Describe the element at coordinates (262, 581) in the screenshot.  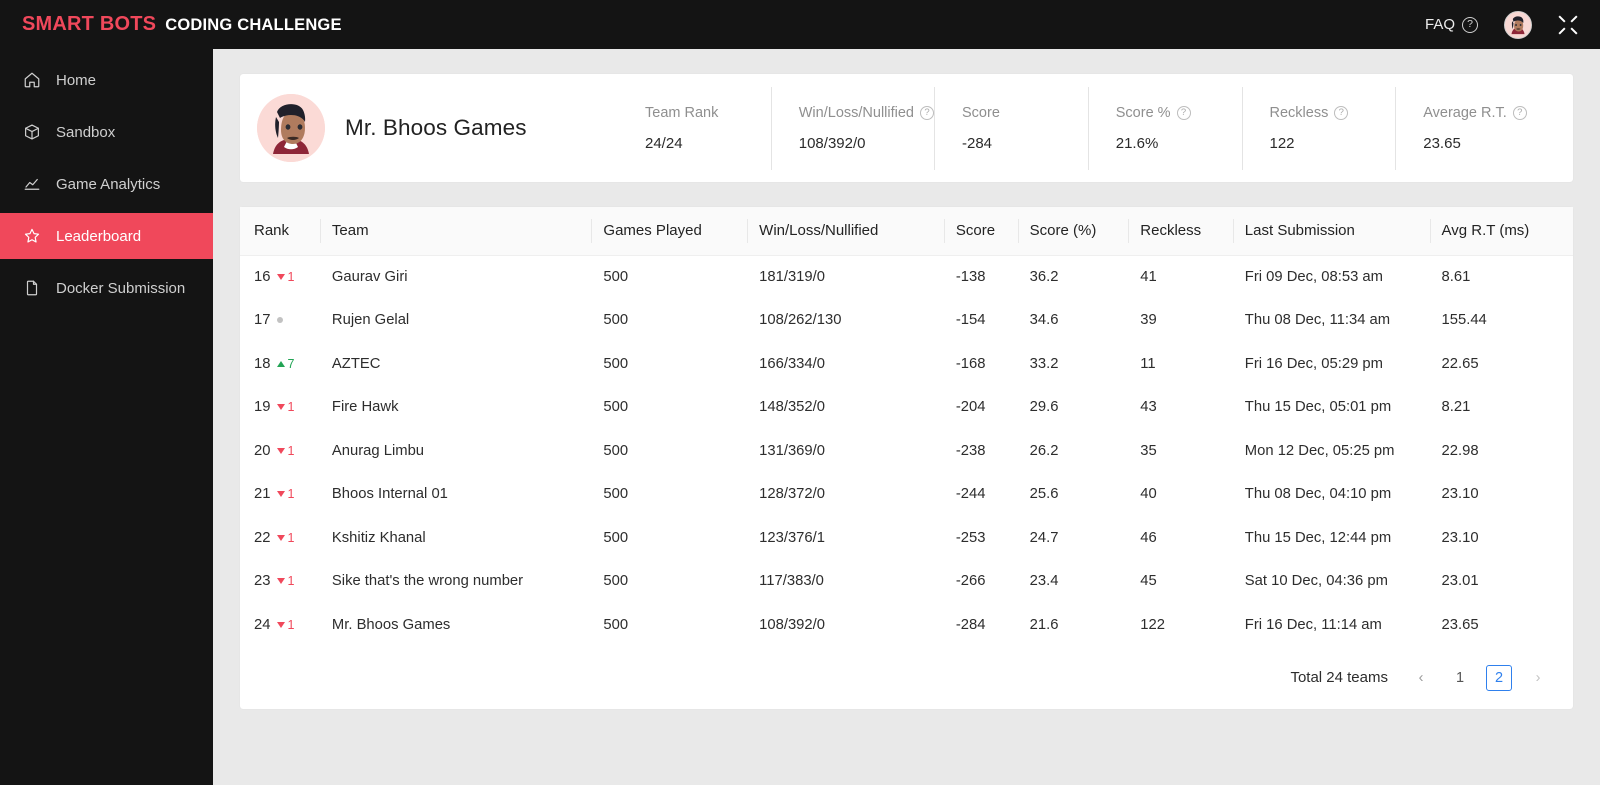
I see `rank-number: 23` at that location.